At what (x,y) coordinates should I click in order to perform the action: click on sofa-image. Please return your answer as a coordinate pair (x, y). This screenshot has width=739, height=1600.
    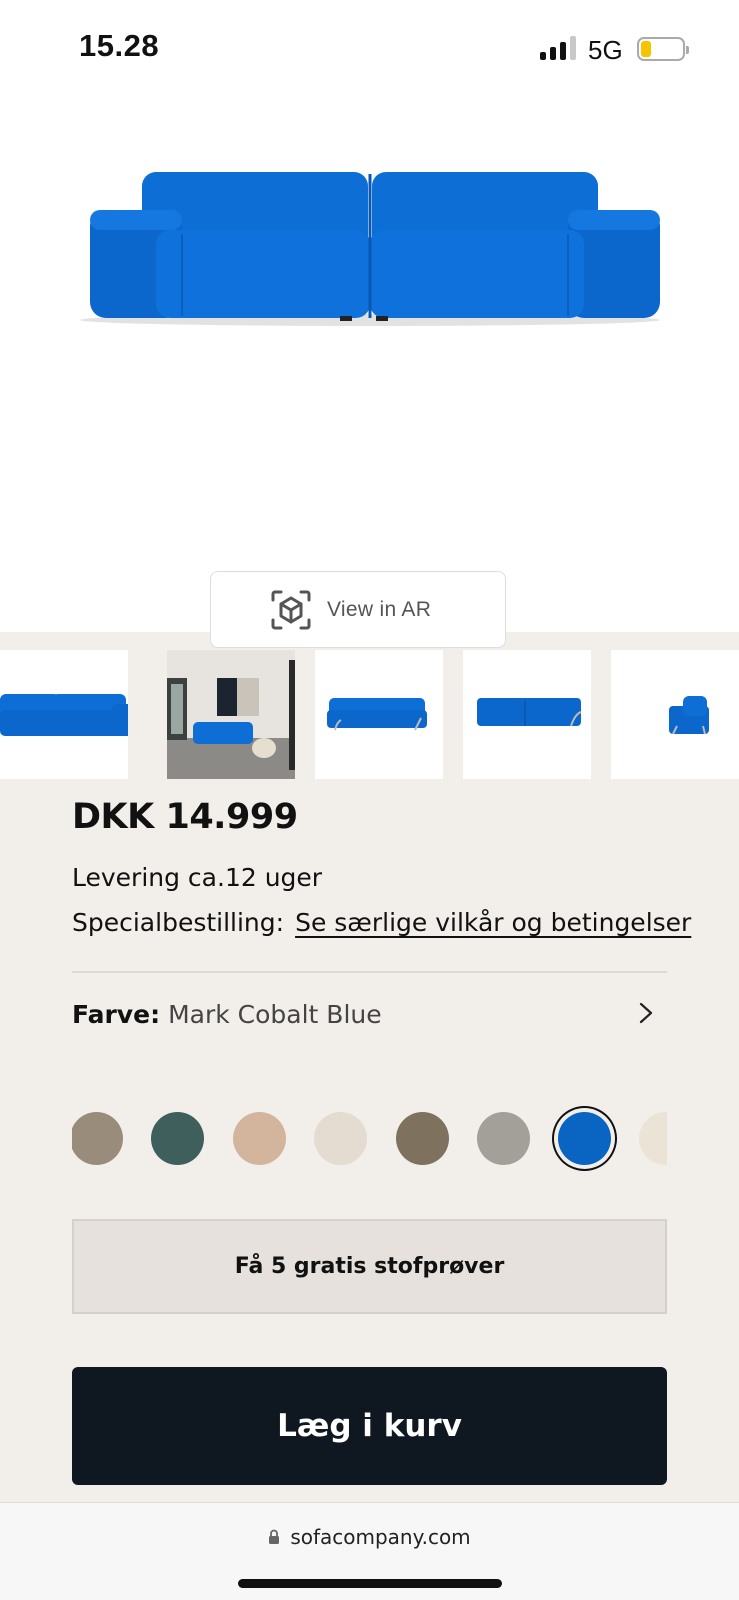
    Looking at the image, I should click on (370, 230).